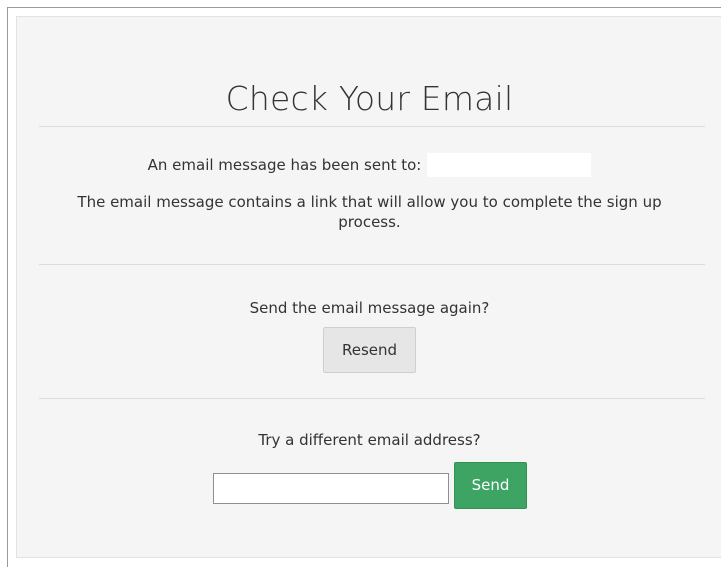 The image size is (721, 567). Describe the element at coordinates (372, 126) in the screenshot. I see `divider-top` at that location.